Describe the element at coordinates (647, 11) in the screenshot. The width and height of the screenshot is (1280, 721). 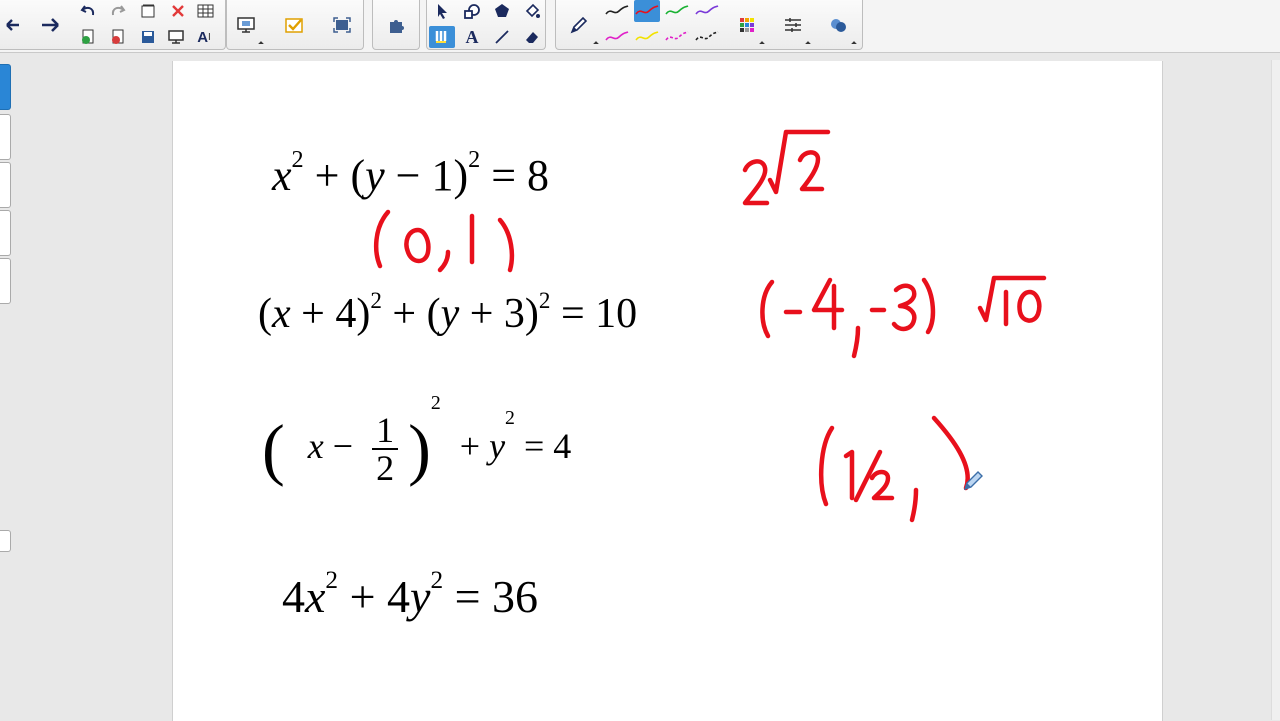
I see `pen-red-swatch-icon` at that location.